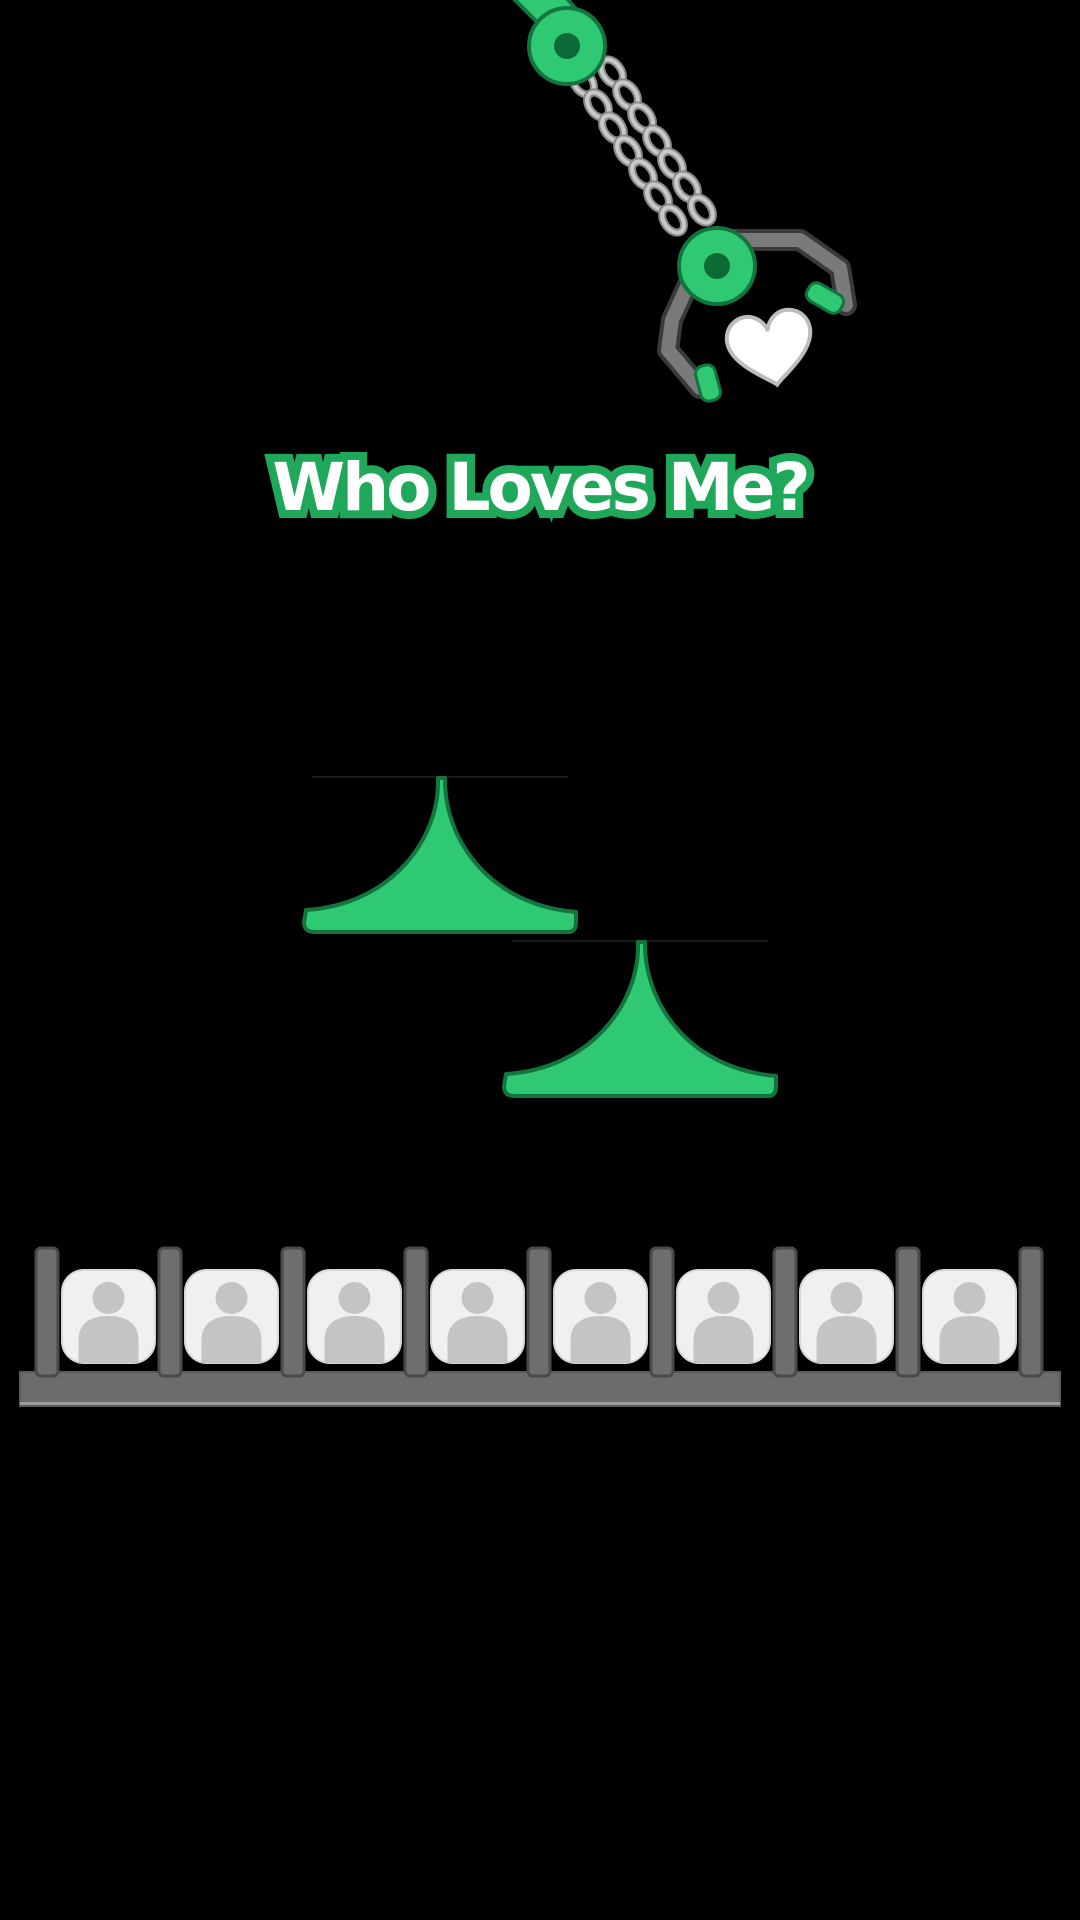 The image size is (1080, 1920). What do you see at coordinates (640, 1019) in the screenshot?
I see `bumper-right` at bounding box center [640, 1019].